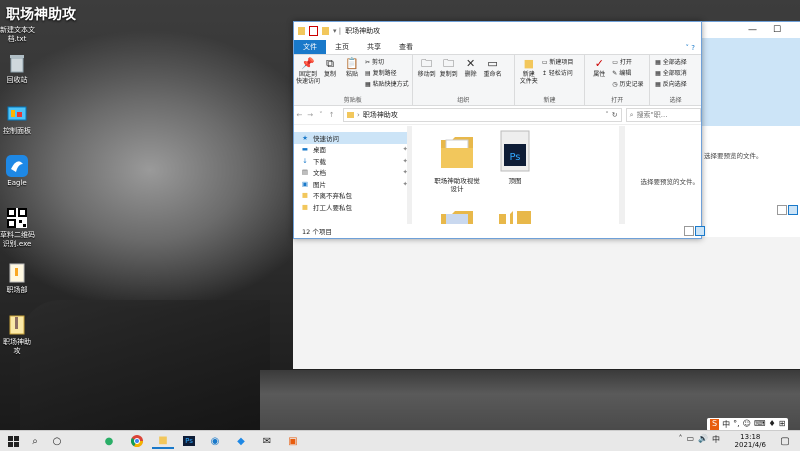 This screenshot has width=800, height=451. Describe the element at coordinates (321, 115) in the screenshot. I see `recent-dropdown-icon: ˅` at that location.